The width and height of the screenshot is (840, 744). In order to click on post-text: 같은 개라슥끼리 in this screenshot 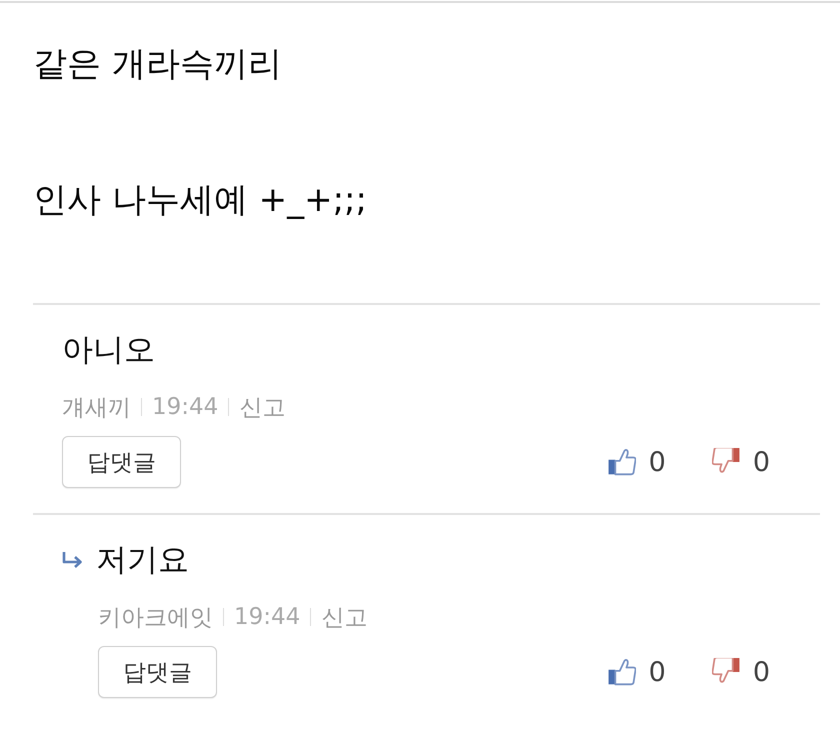, I will do `click(157, 64)`.